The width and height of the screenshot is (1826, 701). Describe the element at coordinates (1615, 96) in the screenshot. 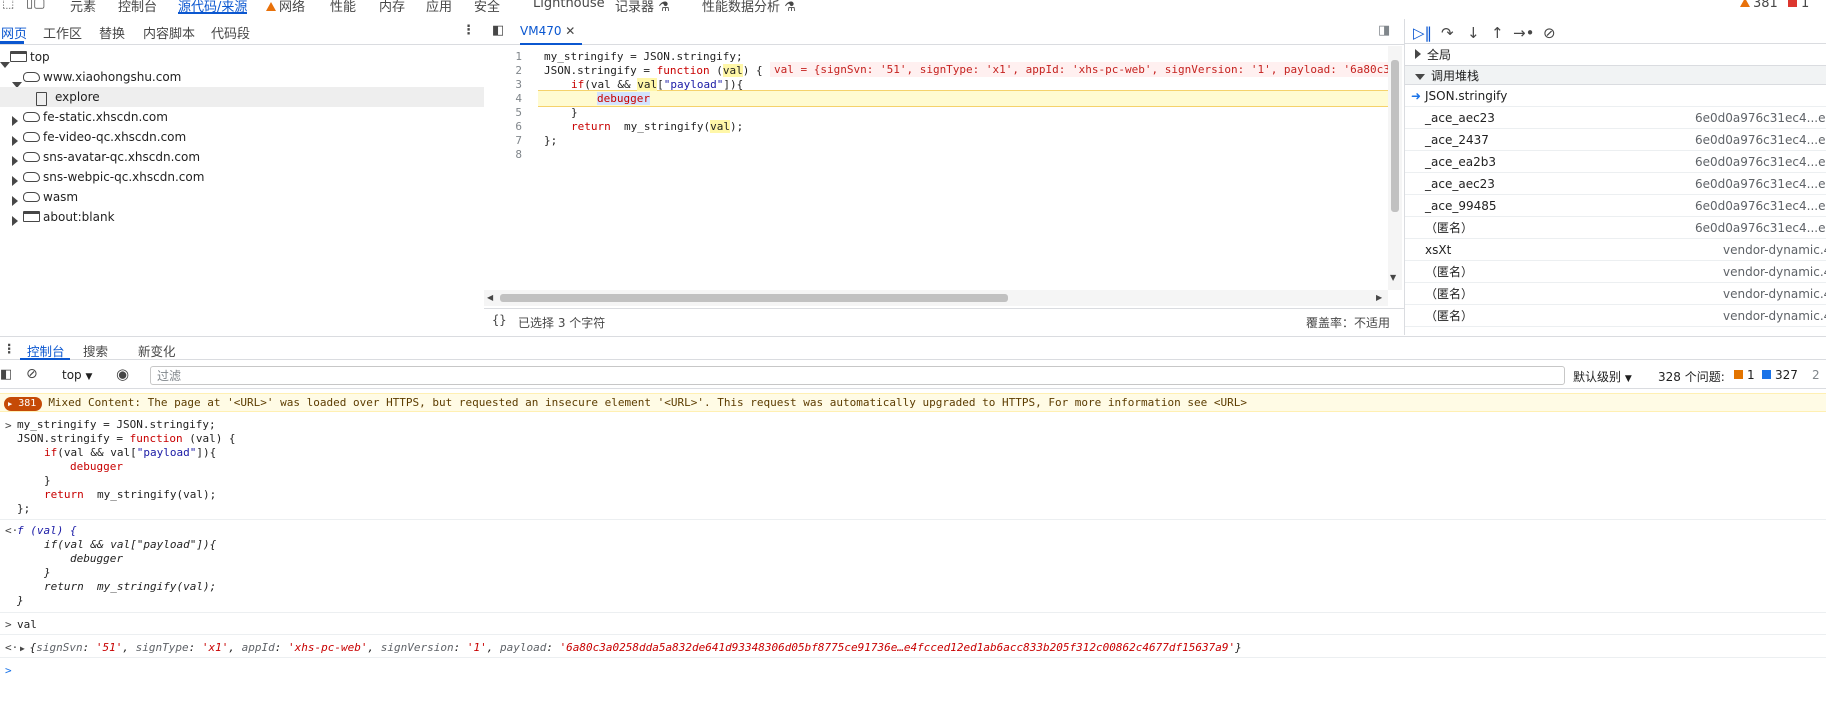

I see `call-frame-current: ➜ JSON.stringify` at that location.